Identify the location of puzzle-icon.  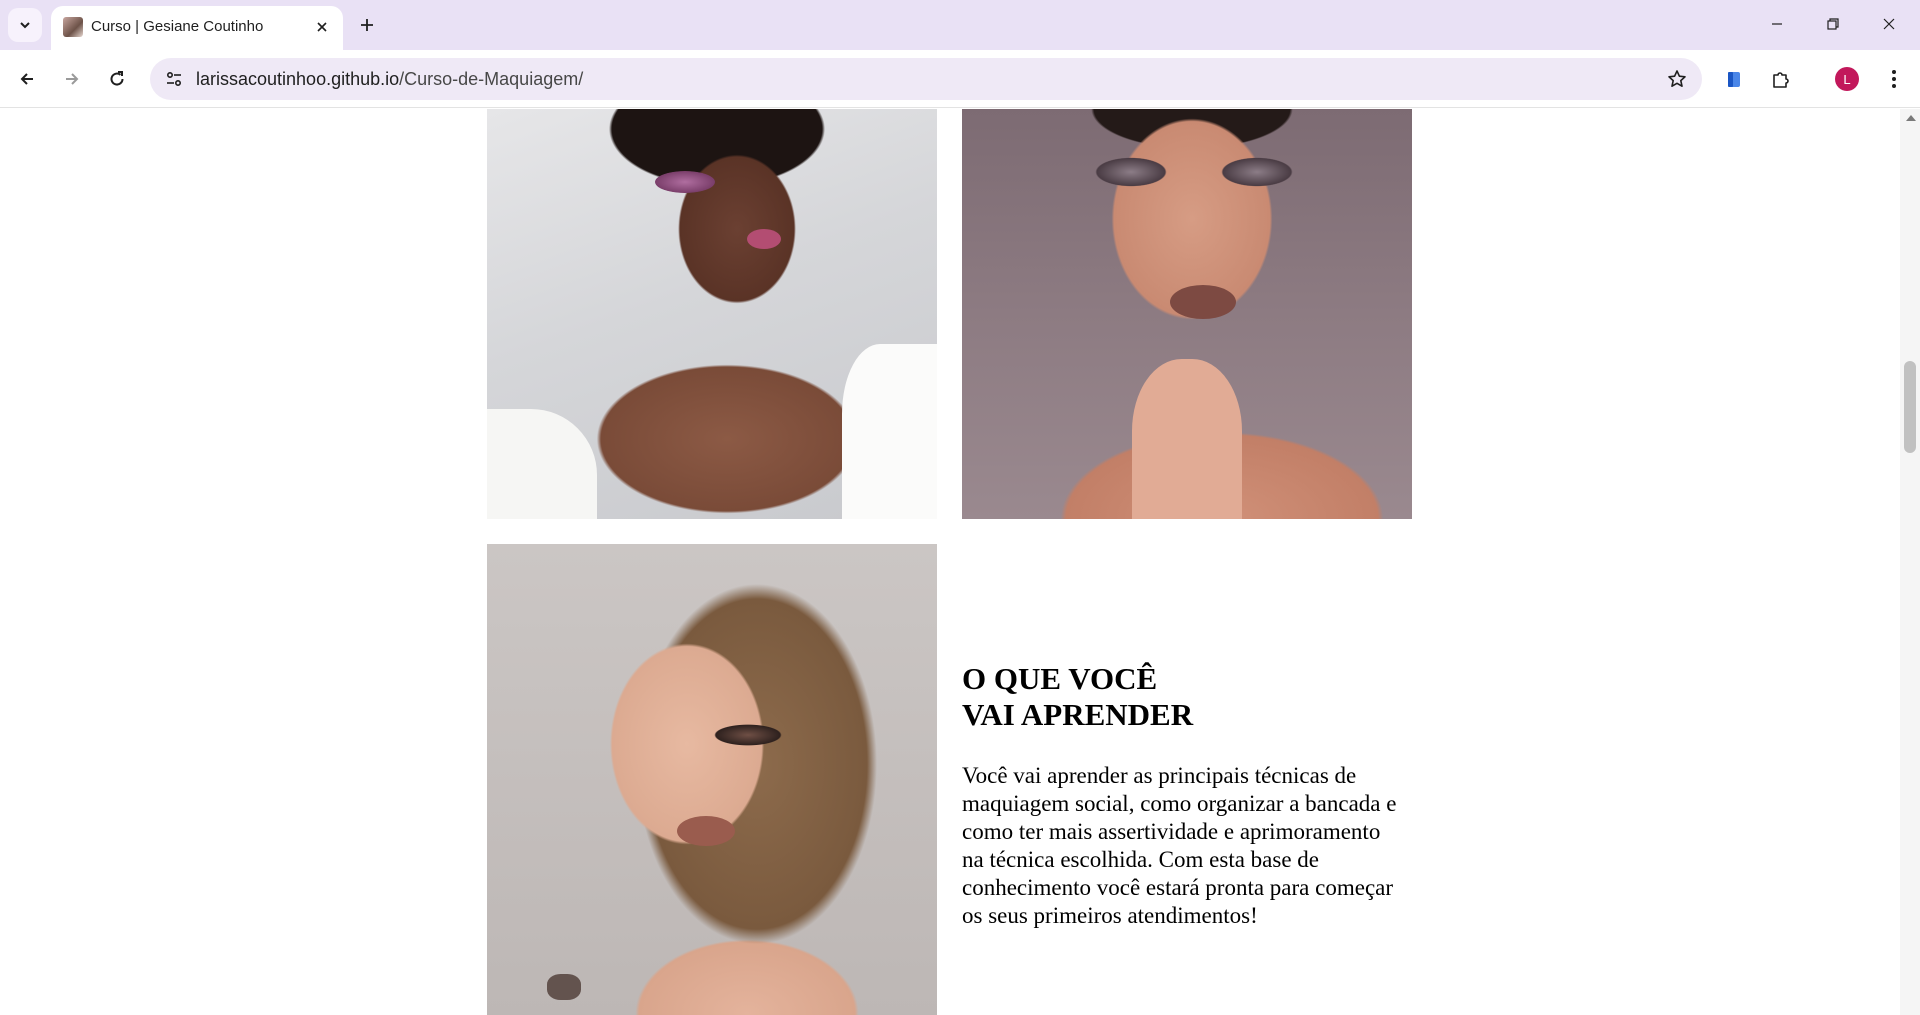
(1781, 80).